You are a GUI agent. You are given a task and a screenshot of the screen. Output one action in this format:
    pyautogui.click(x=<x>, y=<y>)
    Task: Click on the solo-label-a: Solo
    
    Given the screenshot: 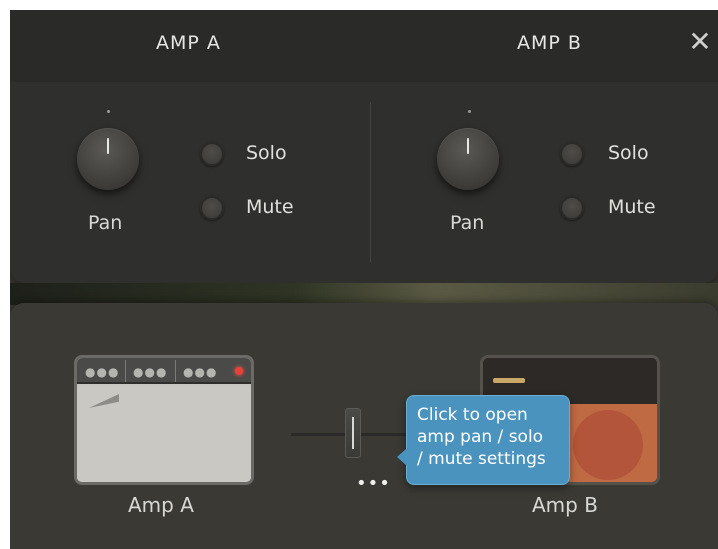 What is the action you would take?
    pyautogui.click(x=266, y=153)
    